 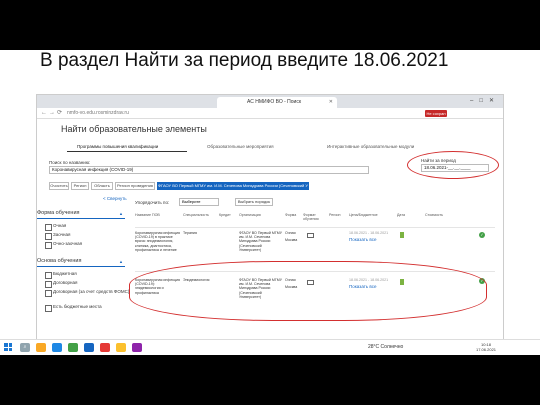 What do you see at coordinates (73, 308) in the screenshot?
I see `checkbox-budget-places: Есть бюджетные места` at bounding box center [73, 308].